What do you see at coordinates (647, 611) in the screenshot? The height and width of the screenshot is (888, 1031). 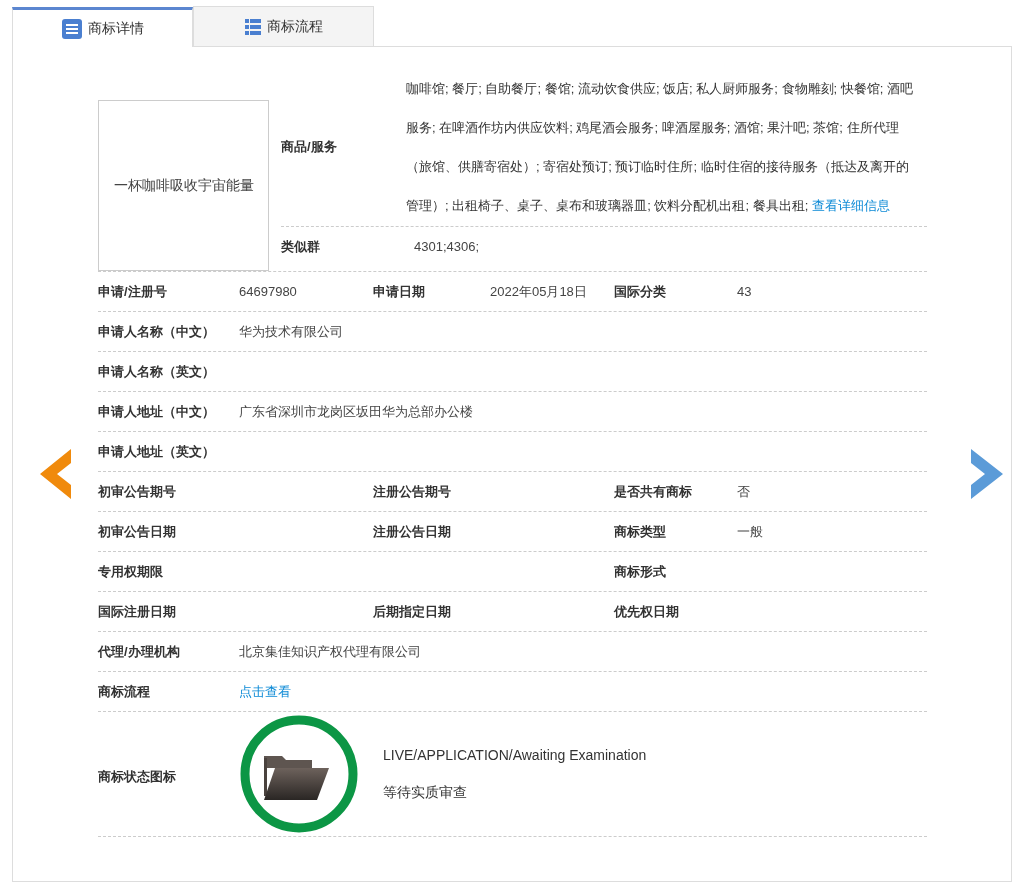 I see `field-label: 优先权日期` at bounding box center [647, 611].